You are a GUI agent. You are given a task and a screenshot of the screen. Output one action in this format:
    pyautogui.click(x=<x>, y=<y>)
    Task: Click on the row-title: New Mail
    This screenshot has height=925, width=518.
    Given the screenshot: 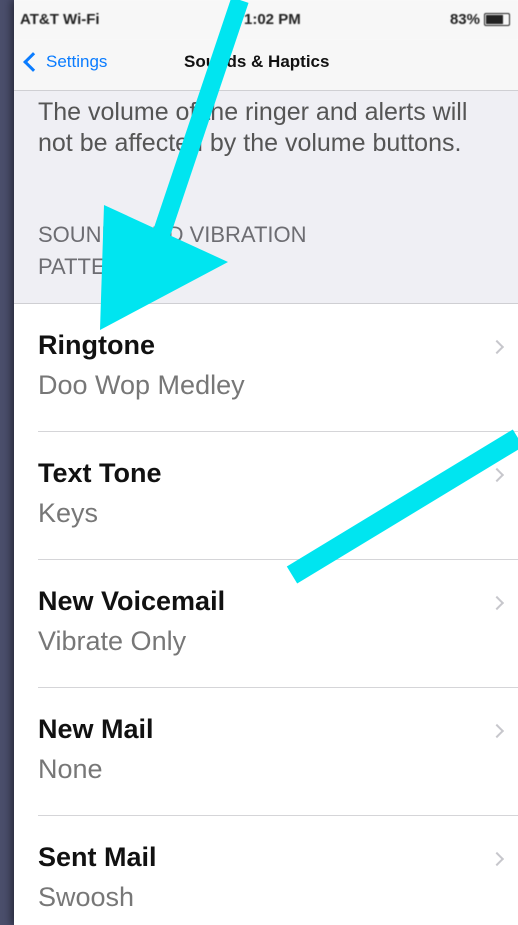 What is the action you would take?
    pyautogui.click(x=96, y=729)
    